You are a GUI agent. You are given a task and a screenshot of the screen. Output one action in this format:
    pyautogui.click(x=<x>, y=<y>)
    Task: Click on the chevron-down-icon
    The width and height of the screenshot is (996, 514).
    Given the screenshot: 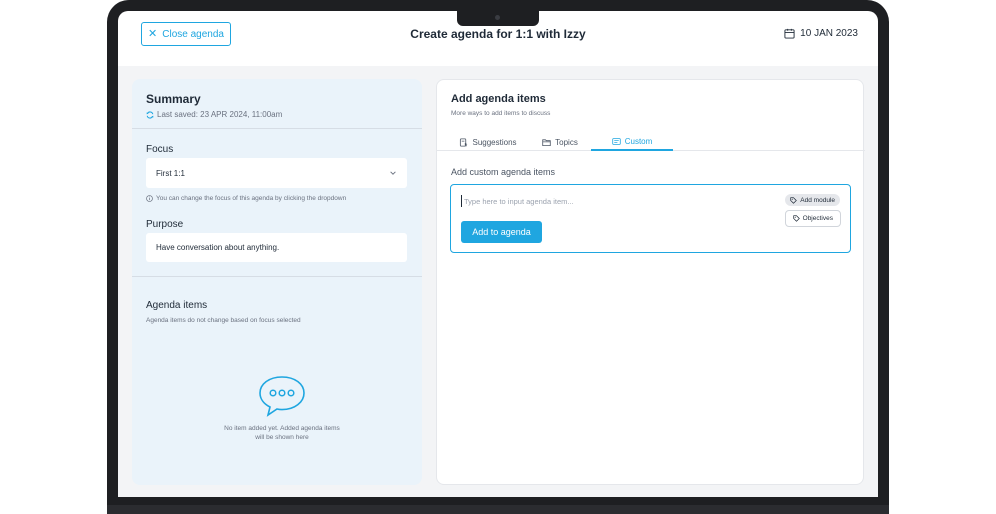 What is the action you would take?
    pyautogui.click(x=393, y=173)
    